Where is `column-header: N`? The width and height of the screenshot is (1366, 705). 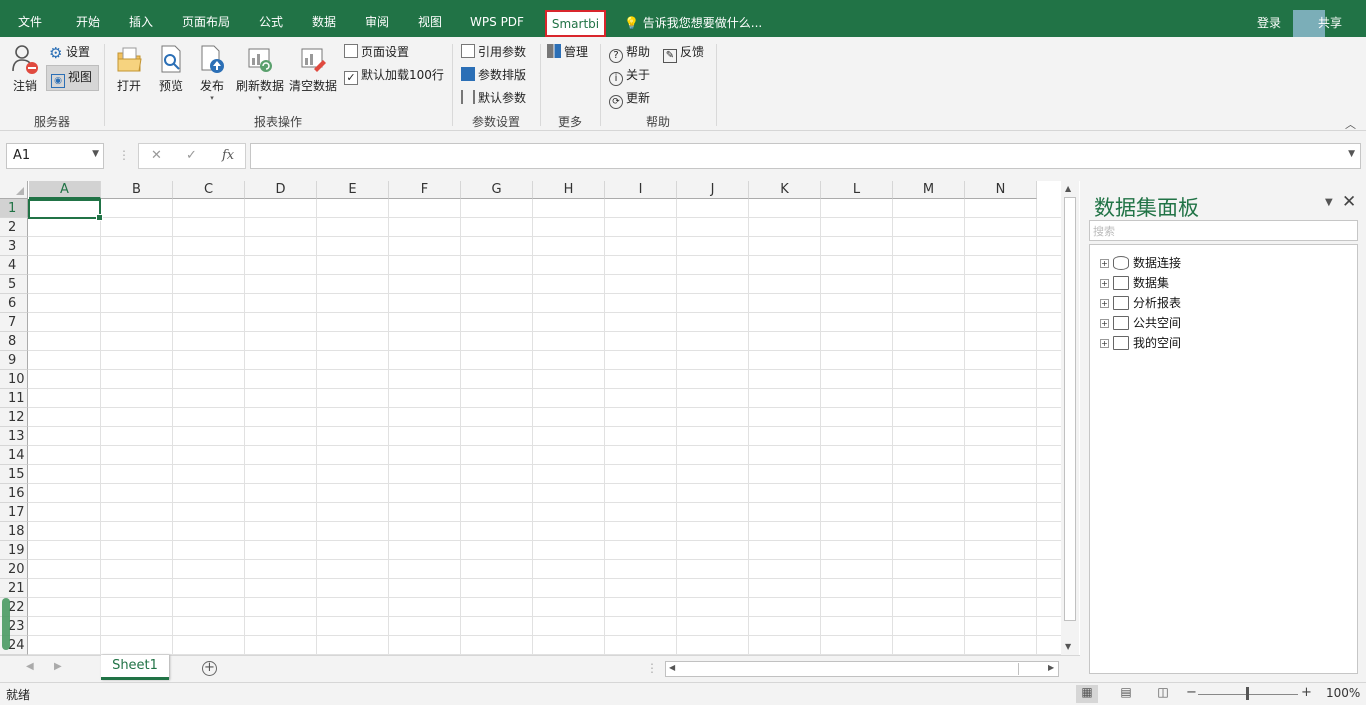 column-header: N is located at coordinates (1001, 190).